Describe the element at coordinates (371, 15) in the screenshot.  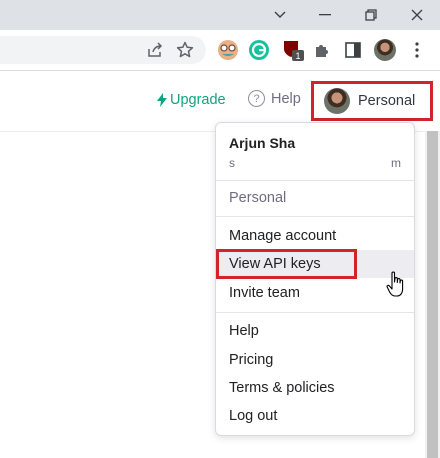
I see `restore-icon` at that location.